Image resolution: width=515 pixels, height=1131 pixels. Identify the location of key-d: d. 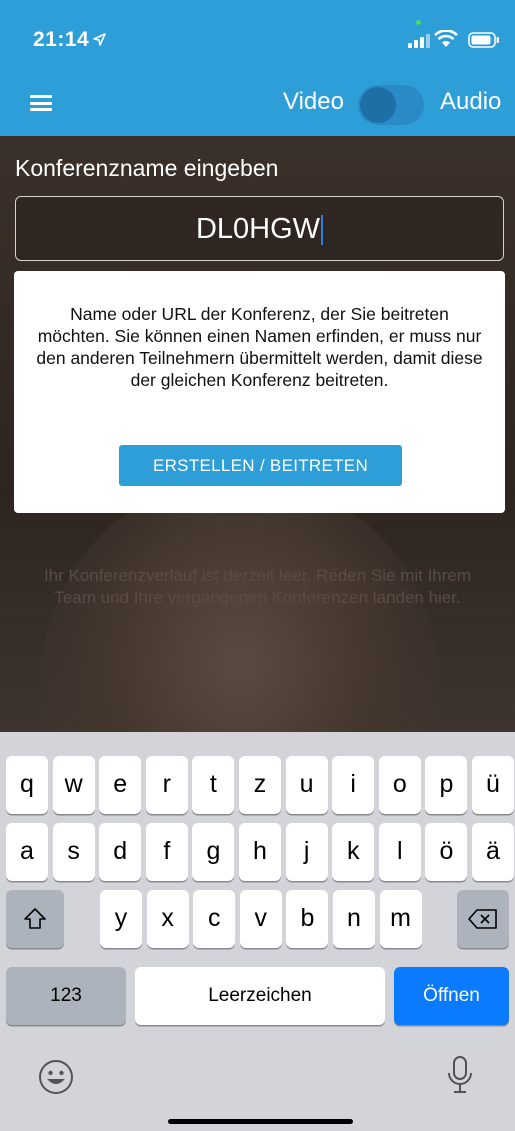
(120, 852).